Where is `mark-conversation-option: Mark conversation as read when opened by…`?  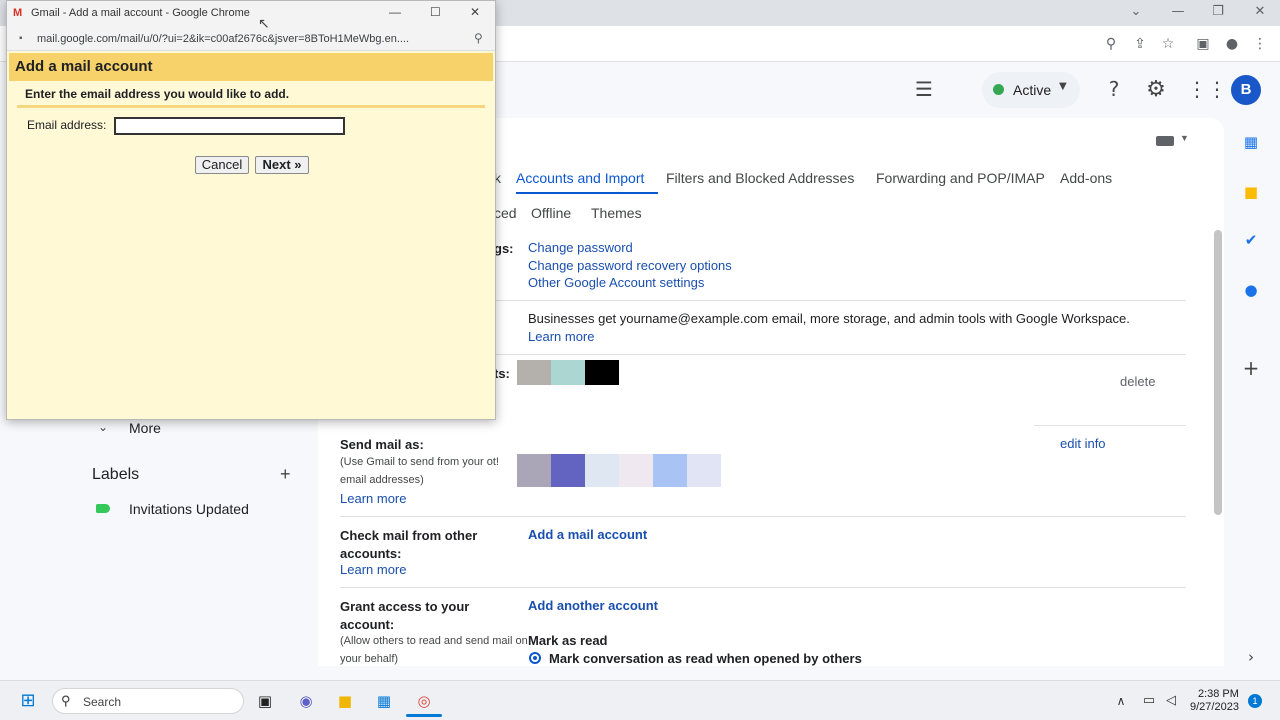
mark-conversation-option: Mark conversation as read when opened by… is located at coordinates (705, 658).